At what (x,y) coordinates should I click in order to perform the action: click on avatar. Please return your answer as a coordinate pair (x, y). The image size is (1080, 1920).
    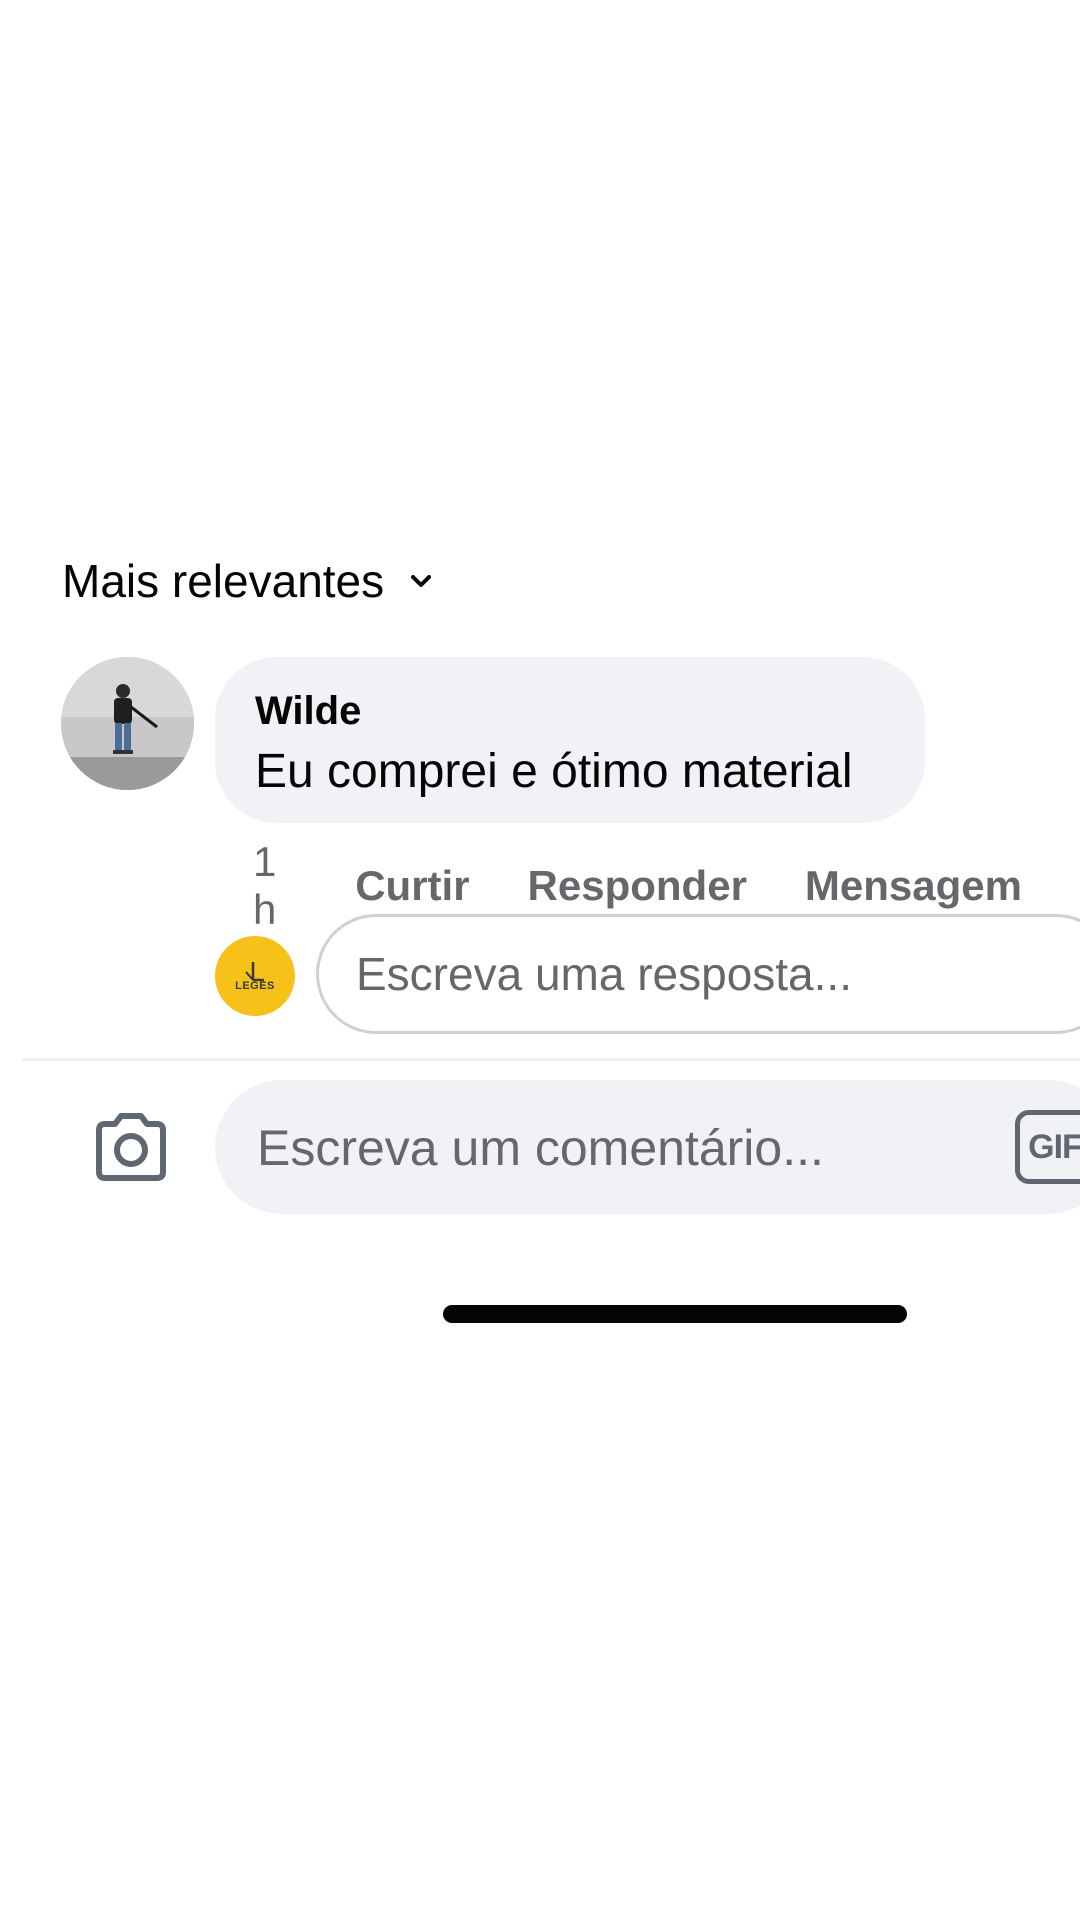
    Looking at the image, I should click on (127, 723).